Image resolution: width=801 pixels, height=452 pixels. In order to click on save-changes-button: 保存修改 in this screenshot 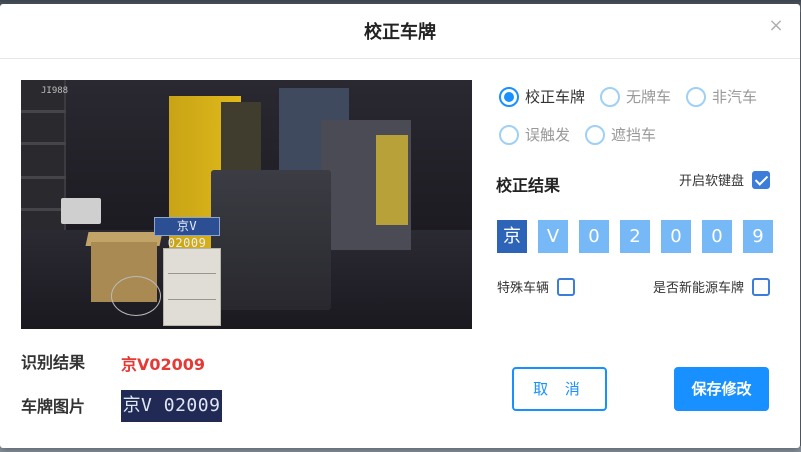, I will do `click(721, 389)`.